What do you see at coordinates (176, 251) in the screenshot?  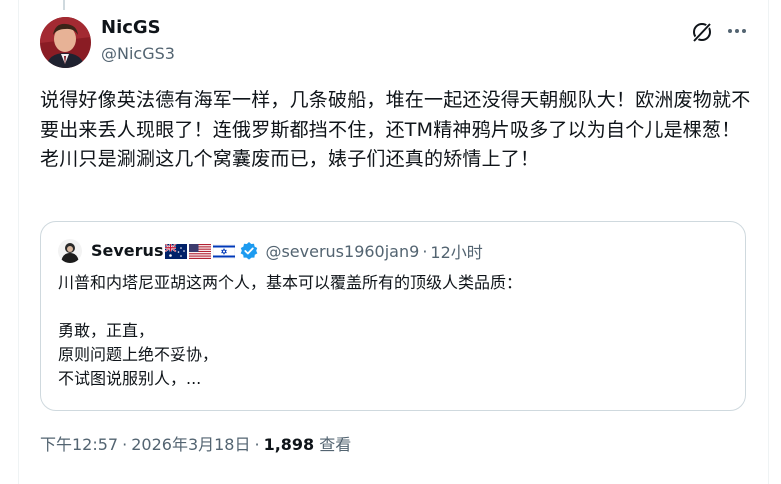 I see `australia-flag` at bounding box center [176, 251].